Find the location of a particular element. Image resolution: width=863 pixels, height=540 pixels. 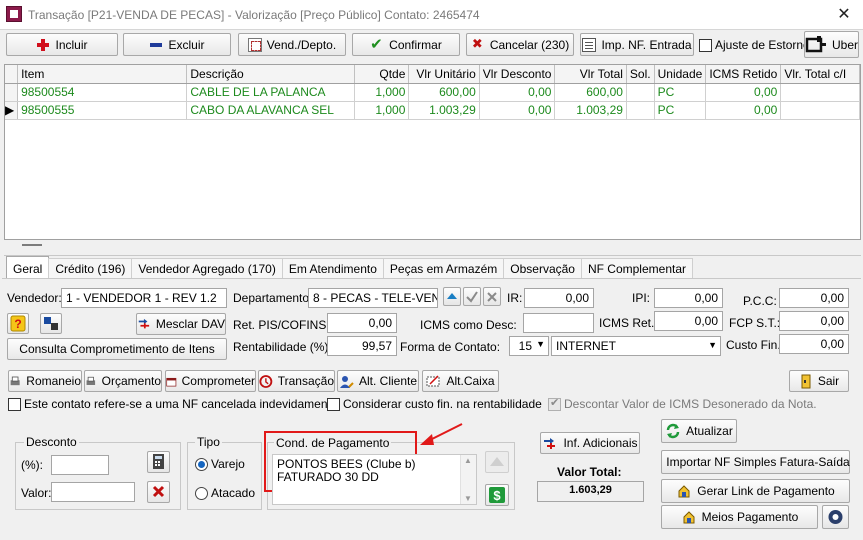

col-vlr-desconto: Vlr Desconto is located at coordinates (517, 74).